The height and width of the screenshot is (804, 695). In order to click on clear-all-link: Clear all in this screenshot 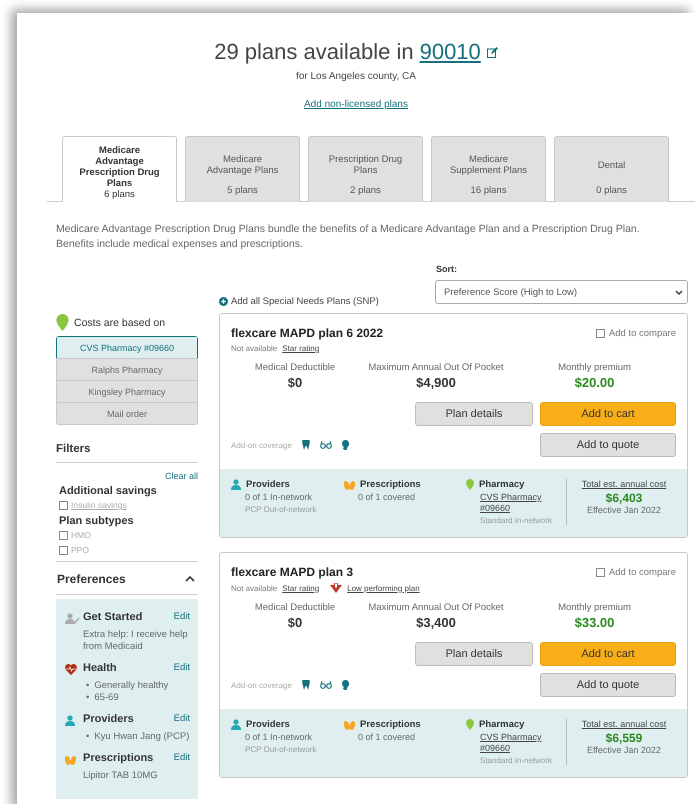, I will do `click(127, 476)`.